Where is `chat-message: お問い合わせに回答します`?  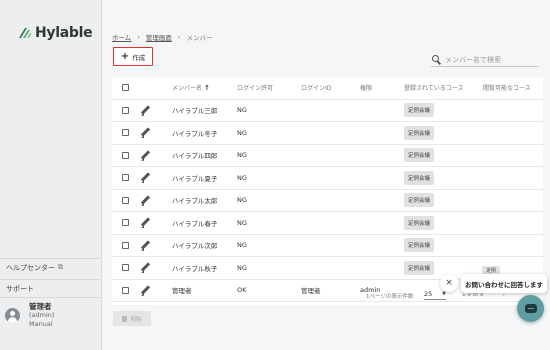 chat-message: お問い合わせに回答します is located at coordinates (504, 284).